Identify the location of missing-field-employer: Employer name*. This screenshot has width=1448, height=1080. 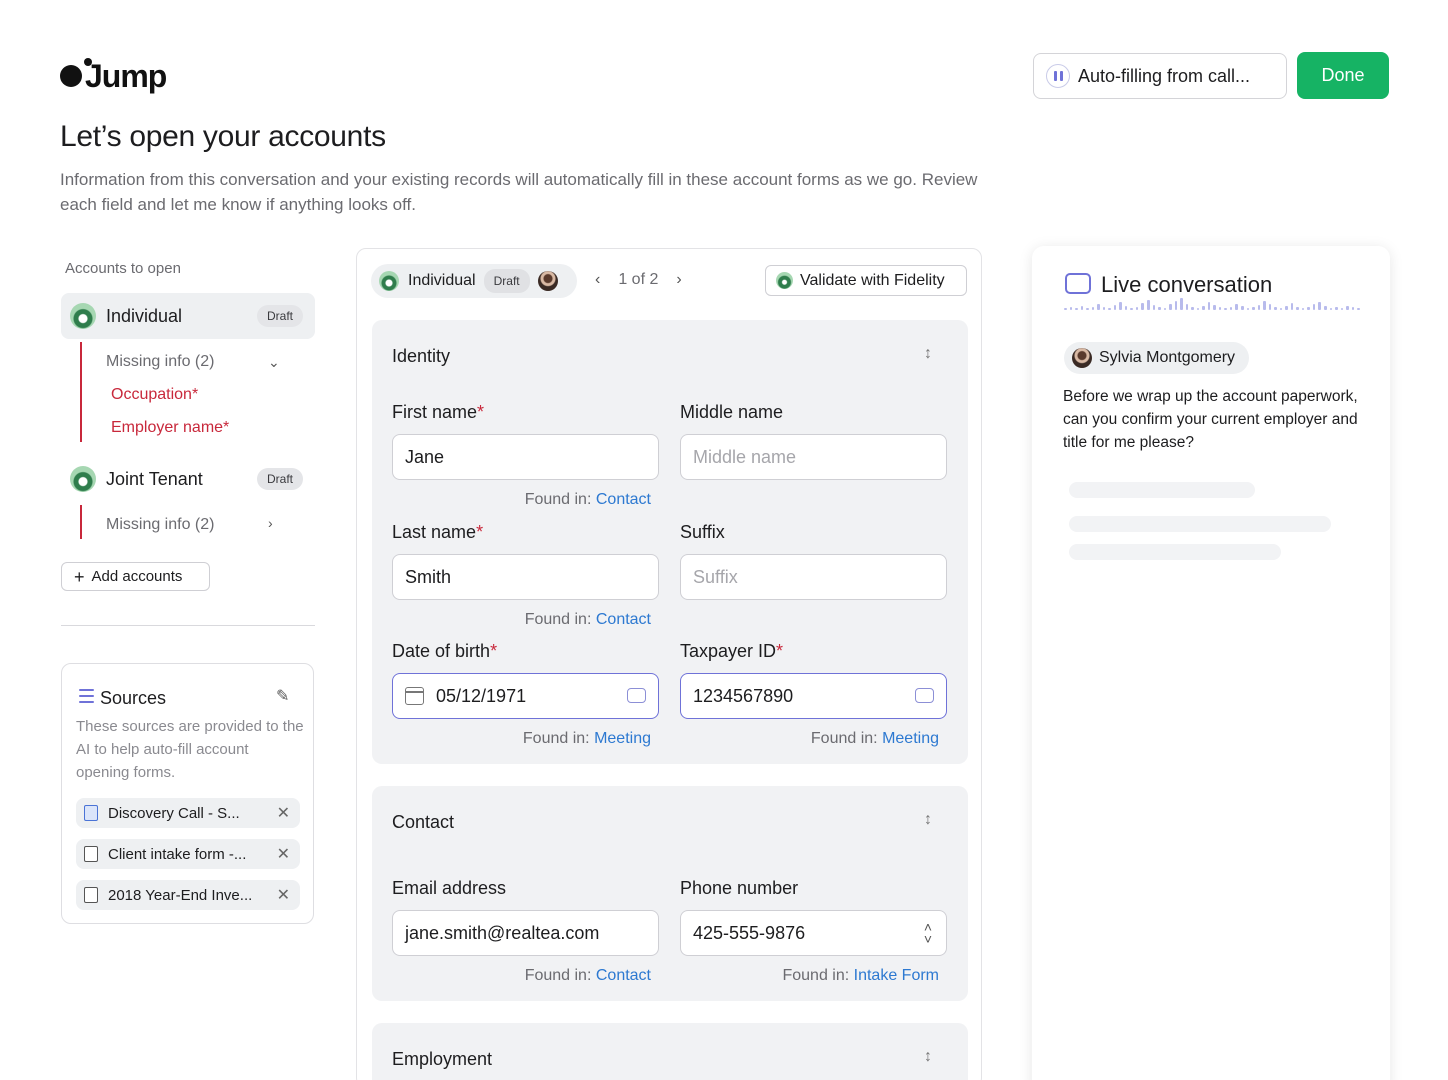
(170, 428).